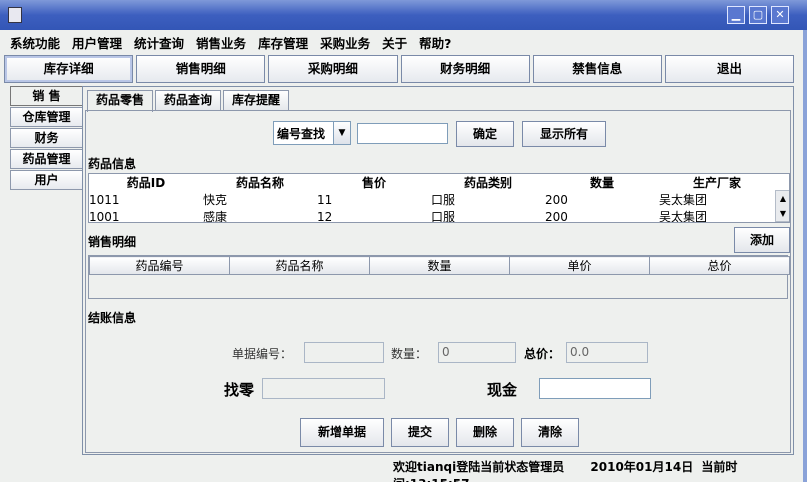  I want to click on bill-number-field, so click(344, 352).